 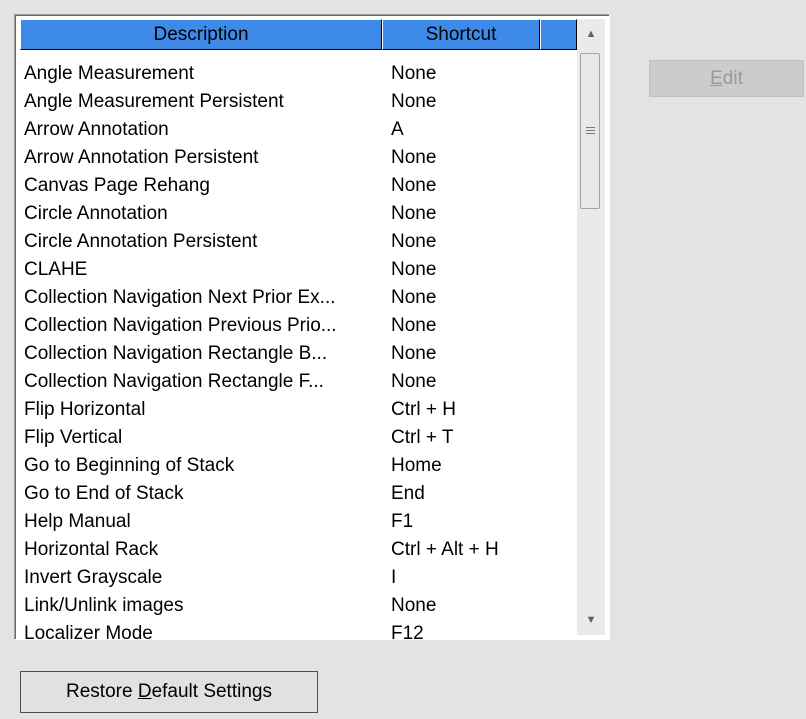 What do you see at coordinates (416, 465) in the screenshot?
I see `row-shortcut: Home` at bounding box center [416, 465].